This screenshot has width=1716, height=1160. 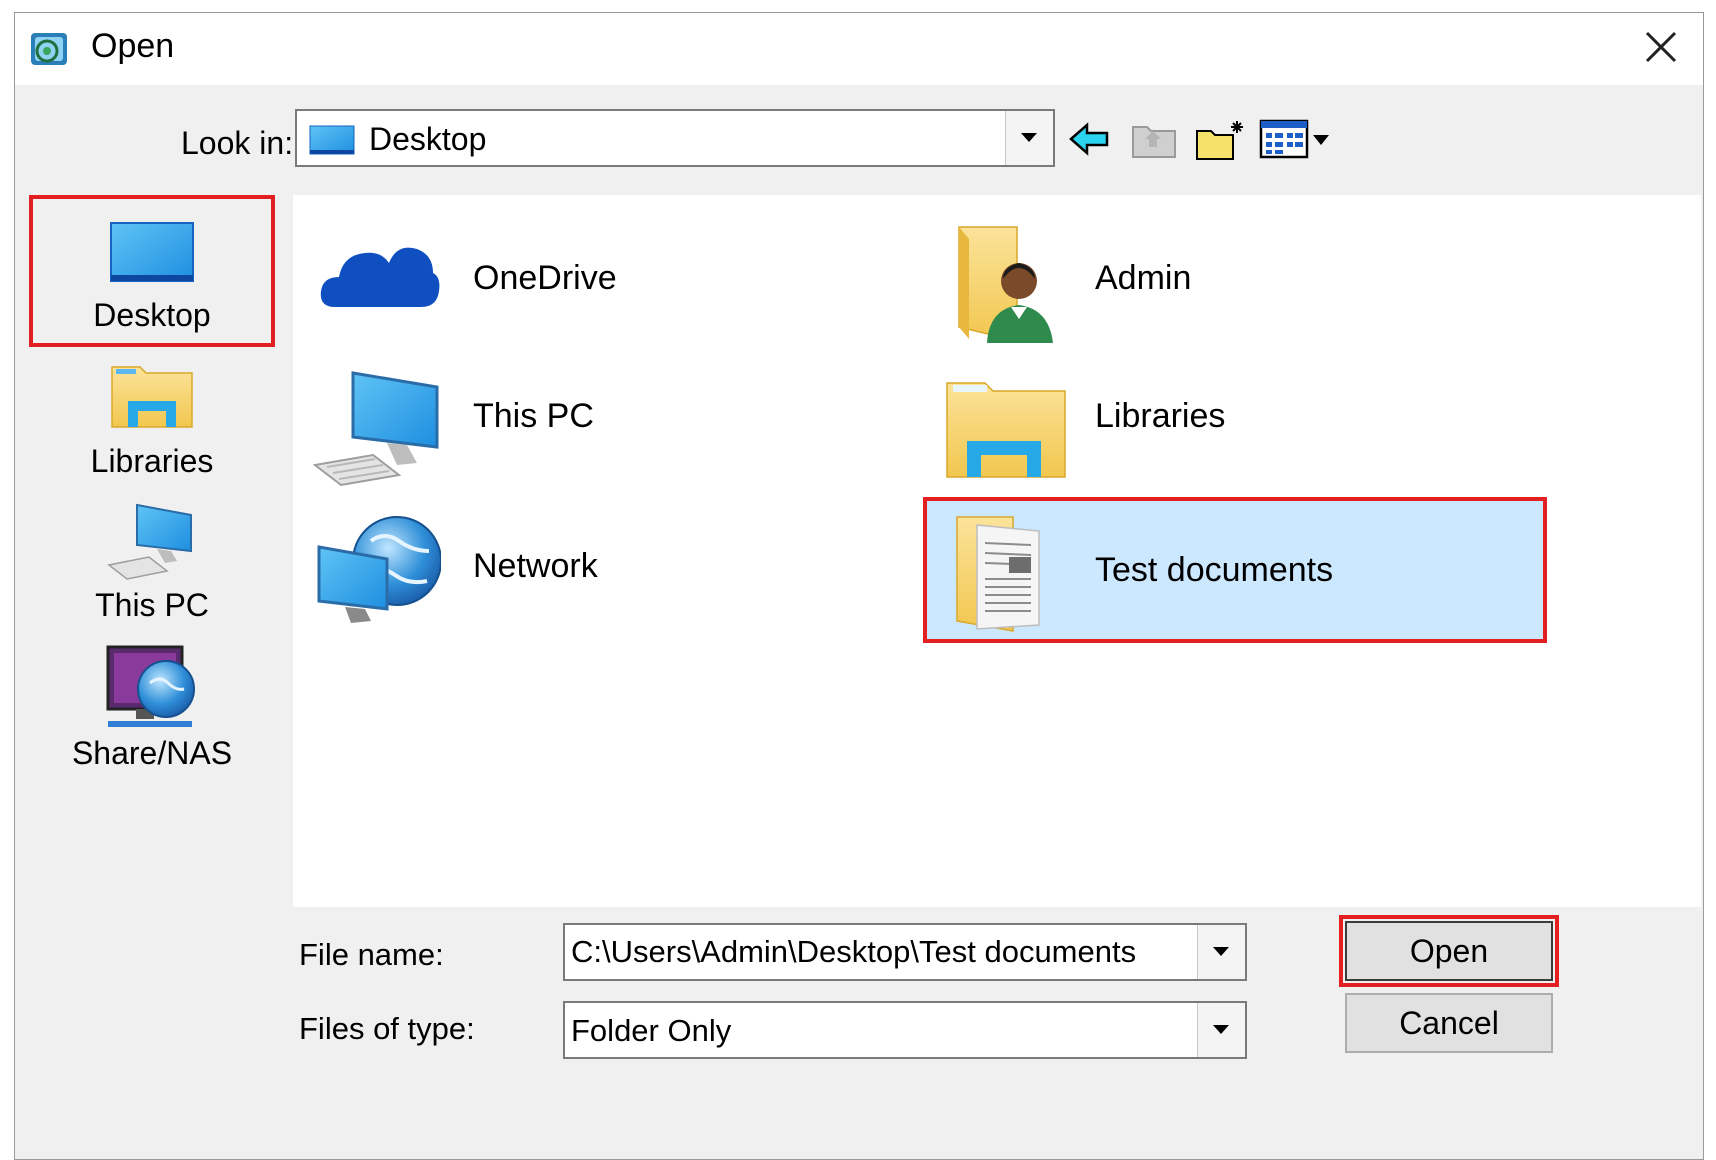 I want to click on item-label: Admin, so click(x=1143, y=278).